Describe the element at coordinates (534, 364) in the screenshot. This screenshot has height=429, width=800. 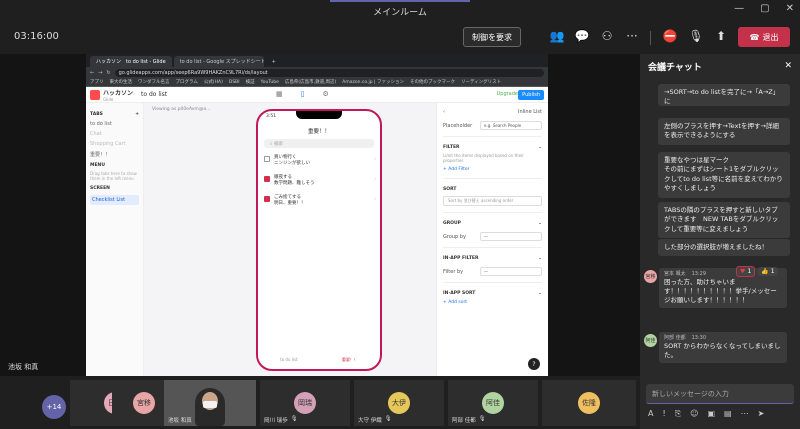
I see `help-icon: ?` at that location.